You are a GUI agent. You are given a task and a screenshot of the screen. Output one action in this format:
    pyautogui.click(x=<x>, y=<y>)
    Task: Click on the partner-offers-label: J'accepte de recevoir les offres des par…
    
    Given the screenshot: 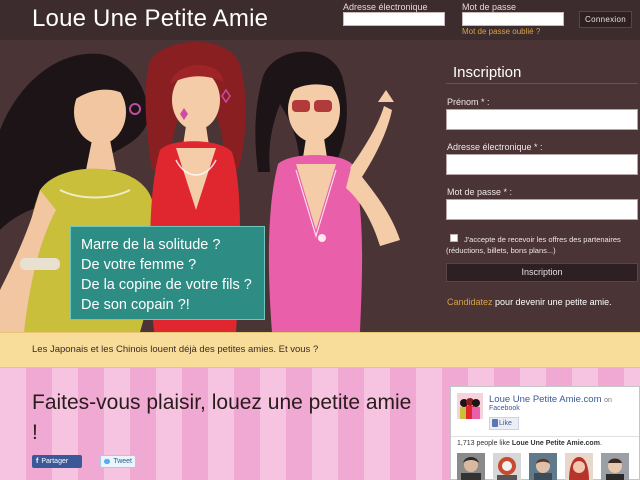 What is the action you would take?
    pyautogui.click(x=533, y=245)
    